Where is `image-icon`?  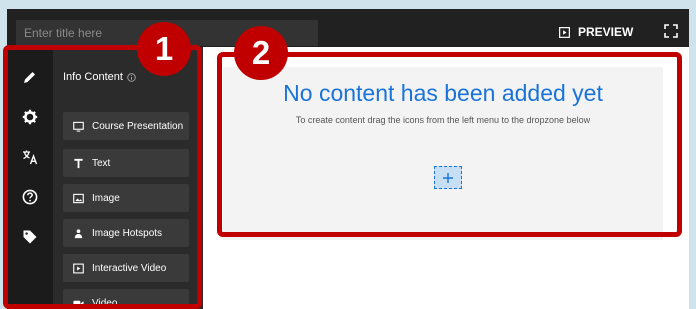
image-icon is located at coordinates (78, 198).